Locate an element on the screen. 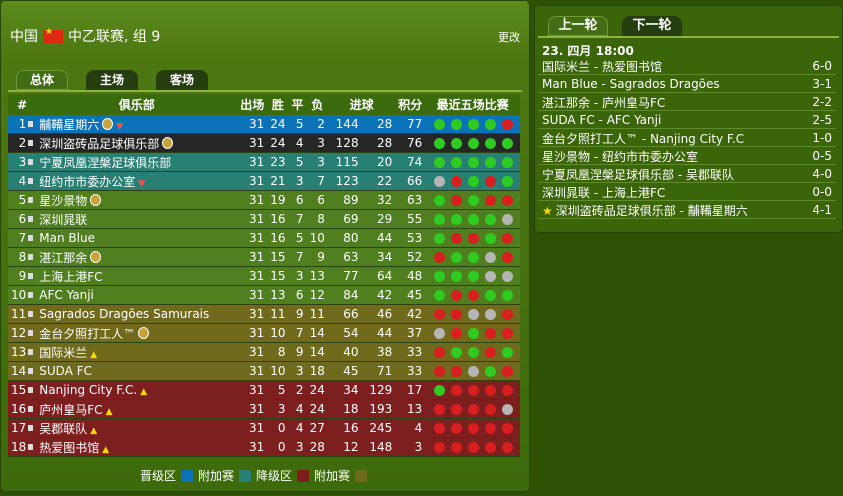 The height and width of the screenshot is (496, 843). club-name: SUDA FC is located at coordinates (65, 371).